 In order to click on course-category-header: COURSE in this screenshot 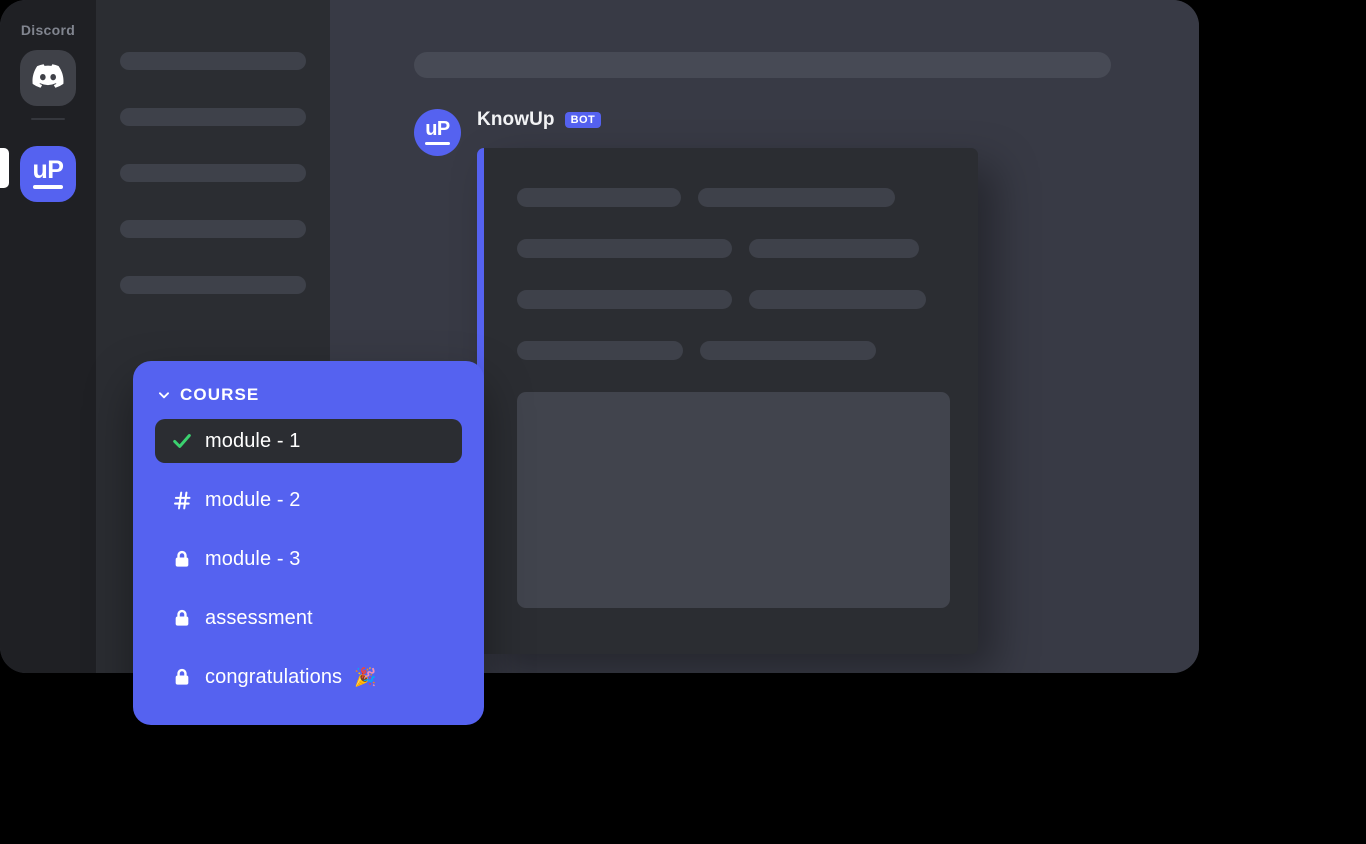, I will do `click(308, 395)`.